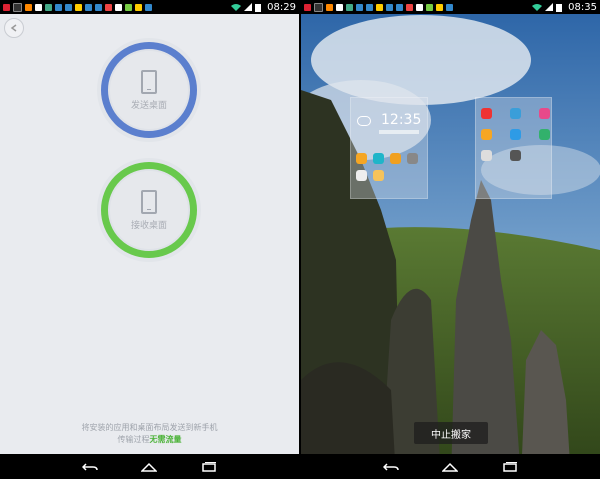 The width and height of the screenshot is (600, 479). Describe the element at coordinates (399, 132) in the screenshot. I see `clock-widget-date` at that location.